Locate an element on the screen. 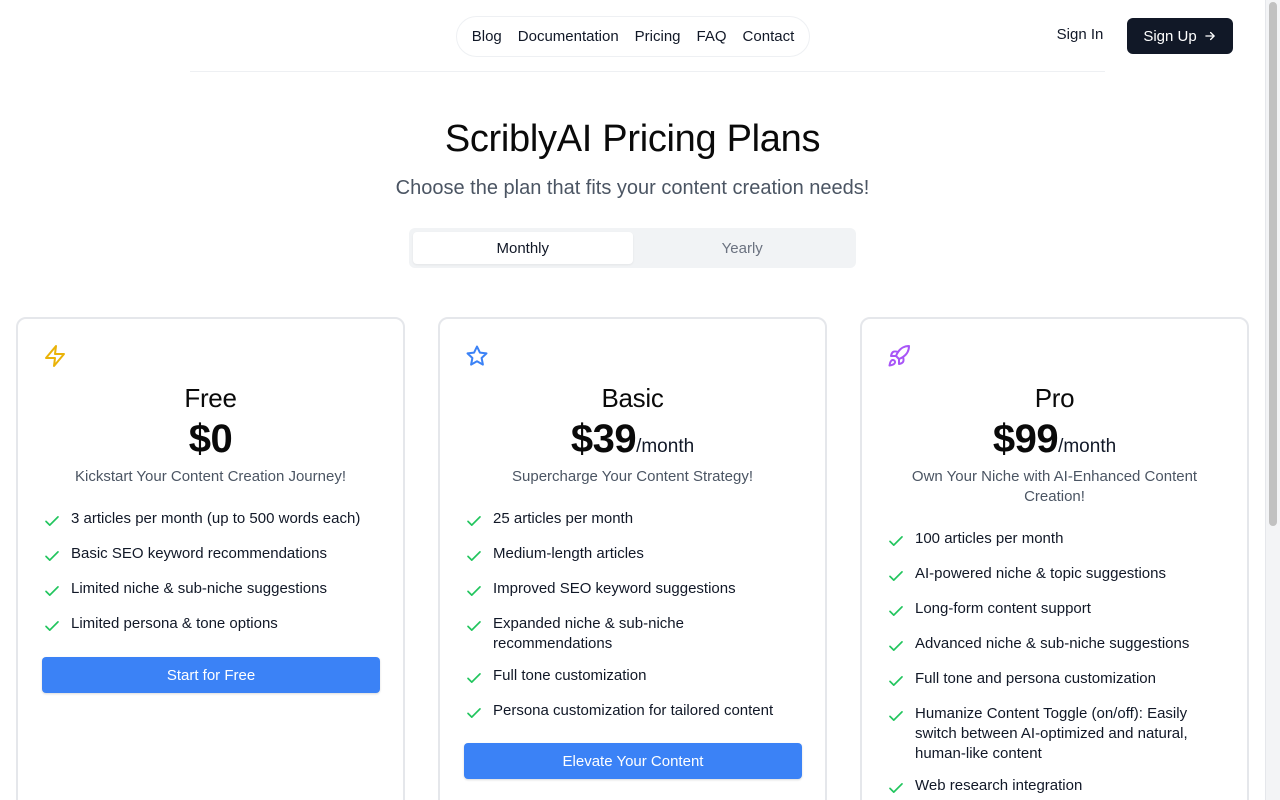 This screenshot has width=1280, height=800. plan-price: $39 is located at coordinates (603, 439).